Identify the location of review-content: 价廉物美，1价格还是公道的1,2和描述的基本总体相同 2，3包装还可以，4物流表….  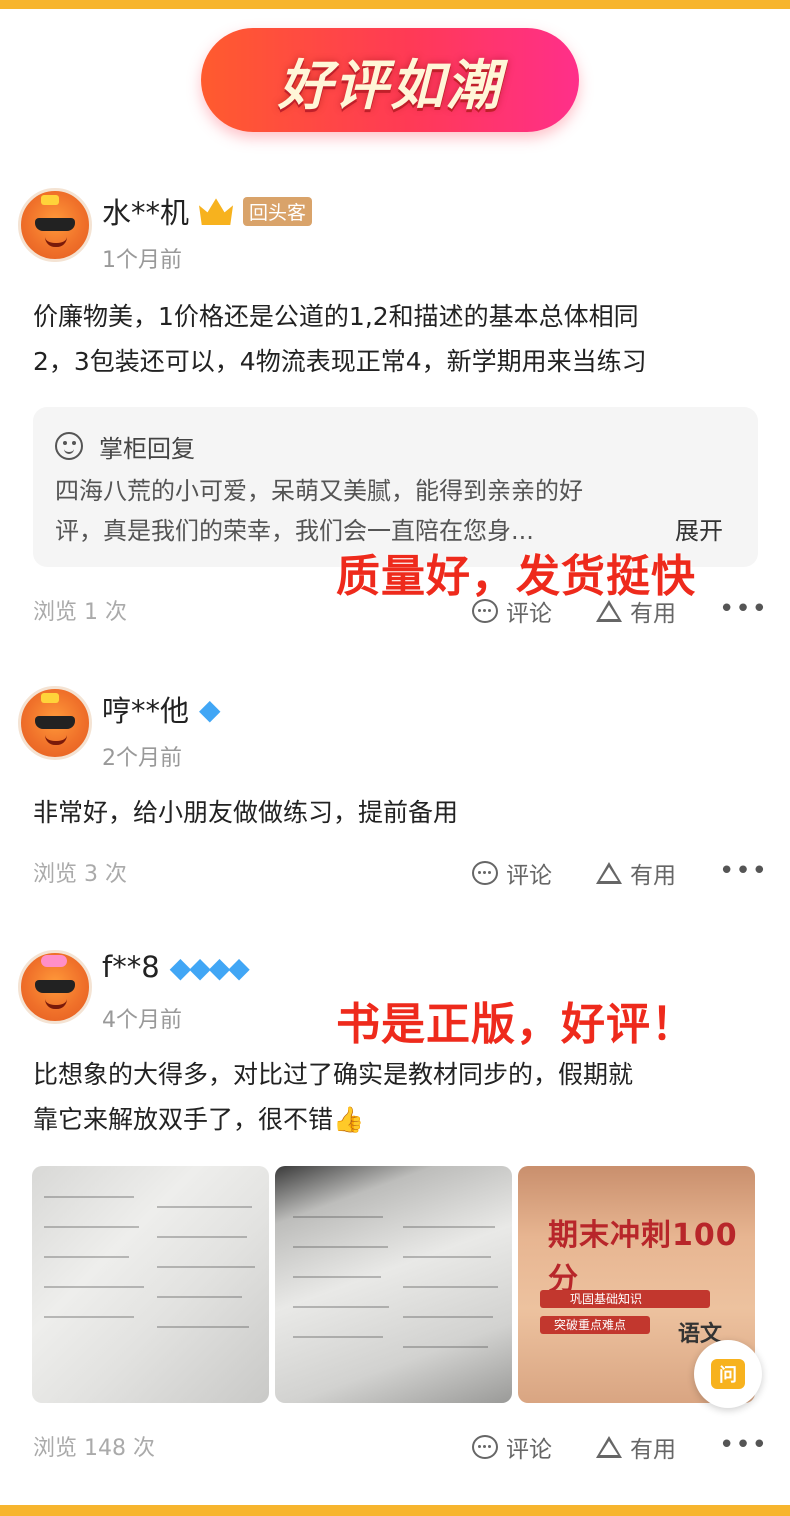
(398, 339).